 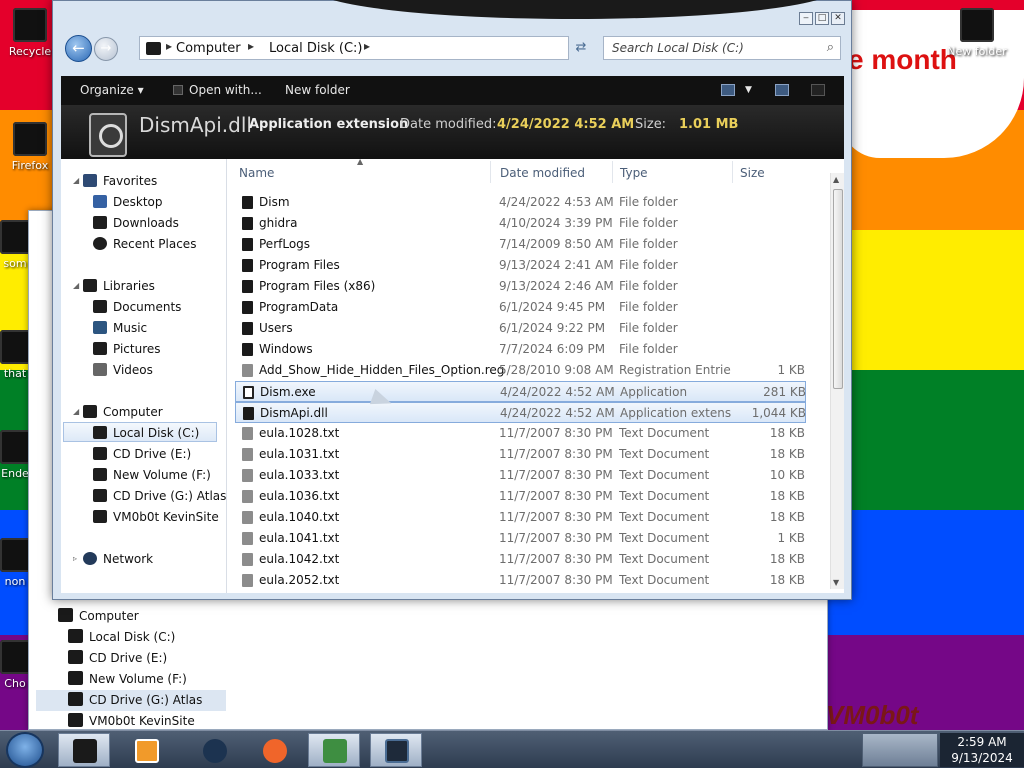 What do you see at coordinates (982, 750) in the screenshot?
I see `clock: 2:59 AM 9/13/2024` at bounding box center [982, 750].